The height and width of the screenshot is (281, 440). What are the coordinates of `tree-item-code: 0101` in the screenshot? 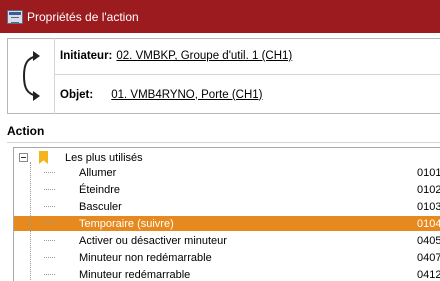 It's located at (428, 172).